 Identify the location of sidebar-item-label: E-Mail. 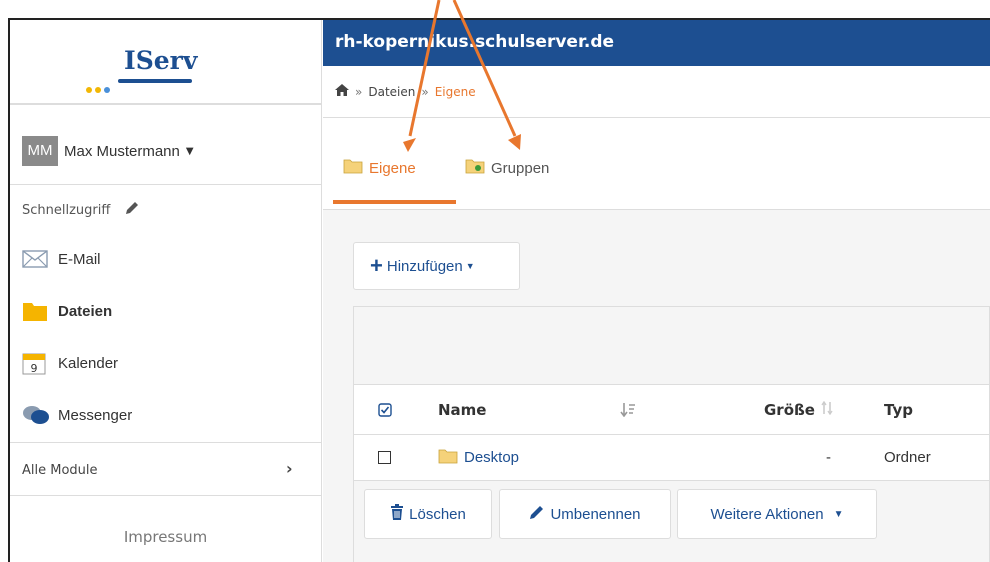
(79, 259).